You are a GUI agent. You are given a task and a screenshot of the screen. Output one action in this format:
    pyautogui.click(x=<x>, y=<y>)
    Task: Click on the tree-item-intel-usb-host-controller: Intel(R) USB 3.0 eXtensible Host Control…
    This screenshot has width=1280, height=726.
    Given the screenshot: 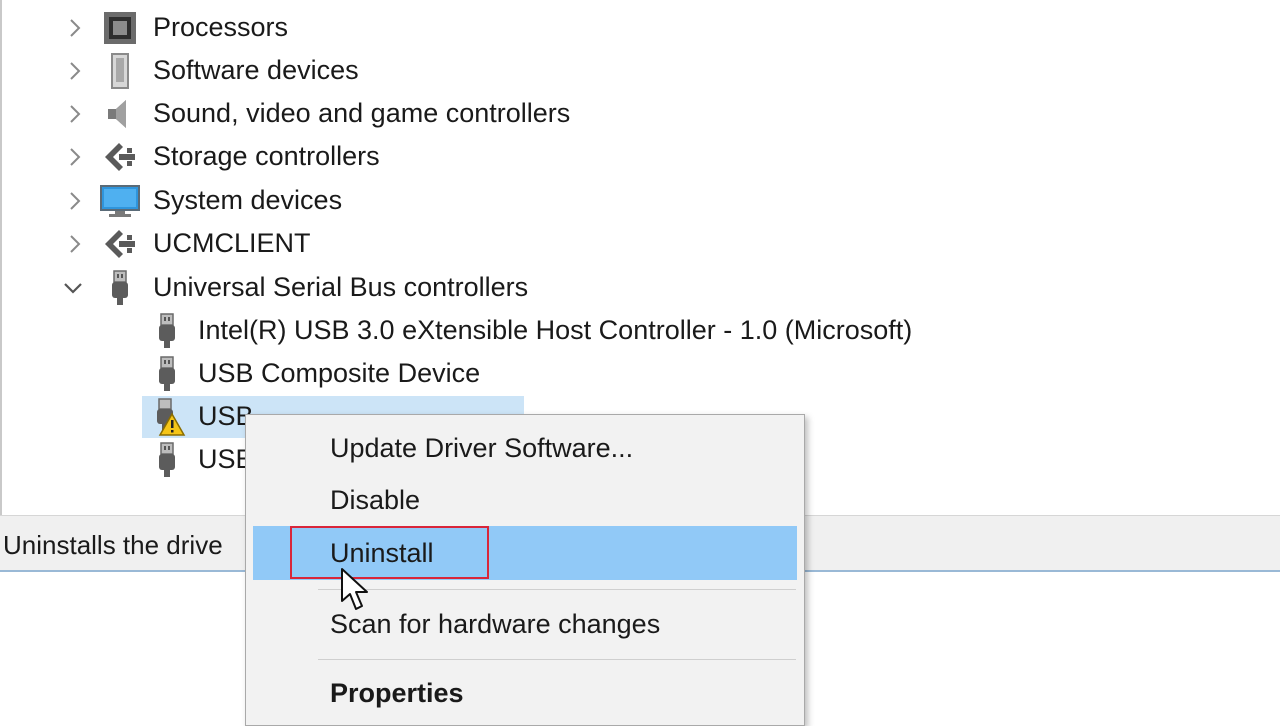 What is the action you would take?
    pyautogui.click(x=482, y=331)
    